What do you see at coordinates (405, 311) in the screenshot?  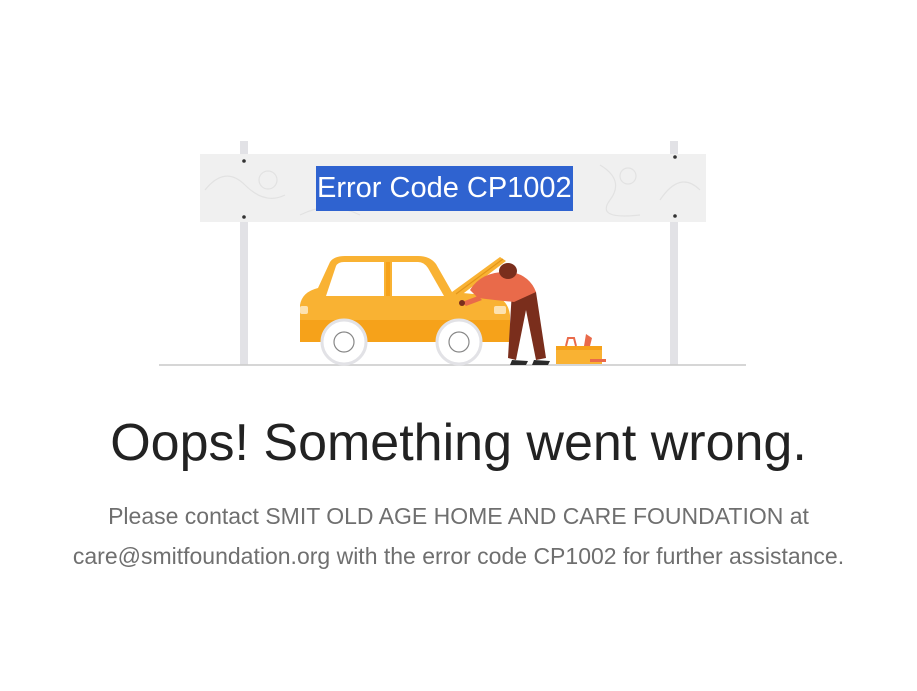 I see `car-icon` at bounding box center [405, 311].